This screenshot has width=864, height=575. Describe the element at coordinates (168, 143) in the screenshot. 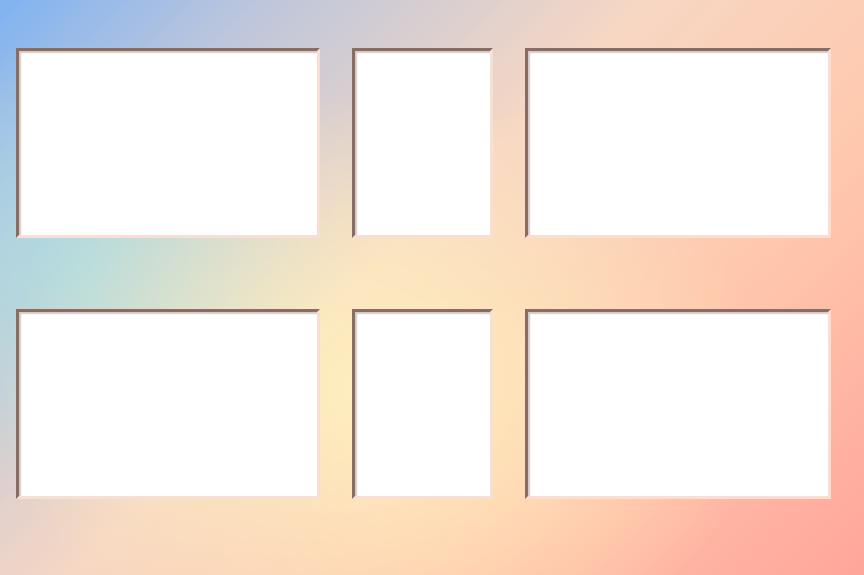

I see `panel-row1-left` at that location.